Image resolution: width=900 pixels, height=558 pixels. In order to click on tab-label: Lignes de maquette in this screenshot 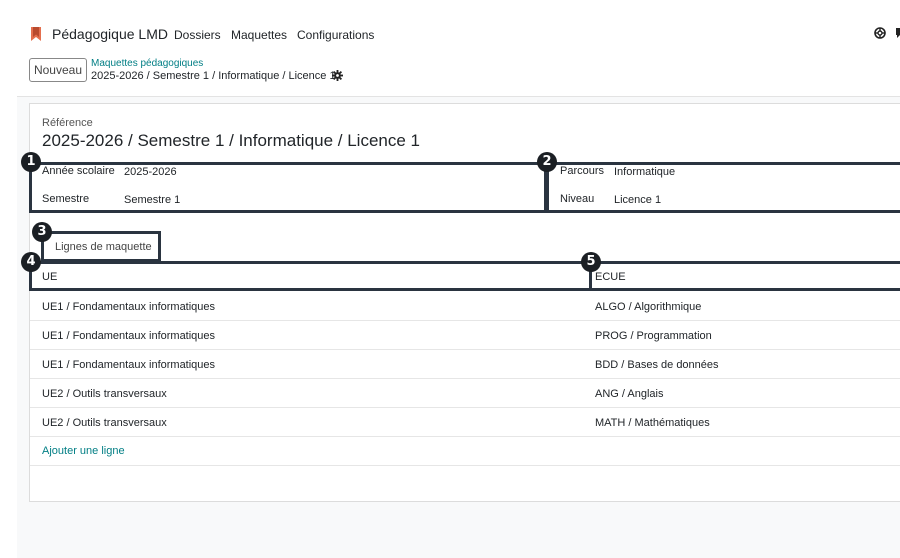, I will do `click(103, 247)`.